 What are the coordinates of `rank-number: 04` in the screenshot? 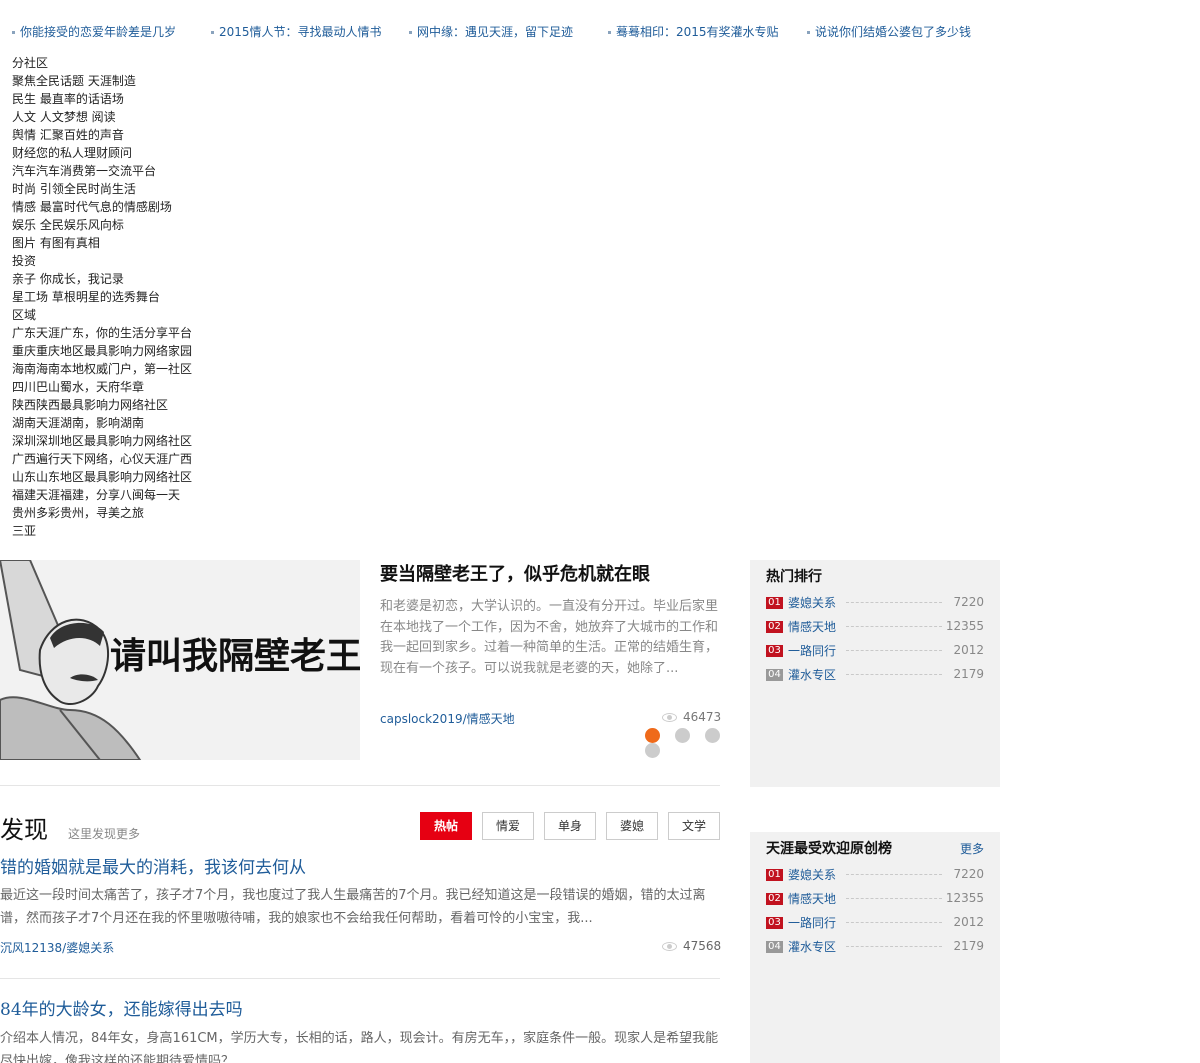 It's located at (774, 674).